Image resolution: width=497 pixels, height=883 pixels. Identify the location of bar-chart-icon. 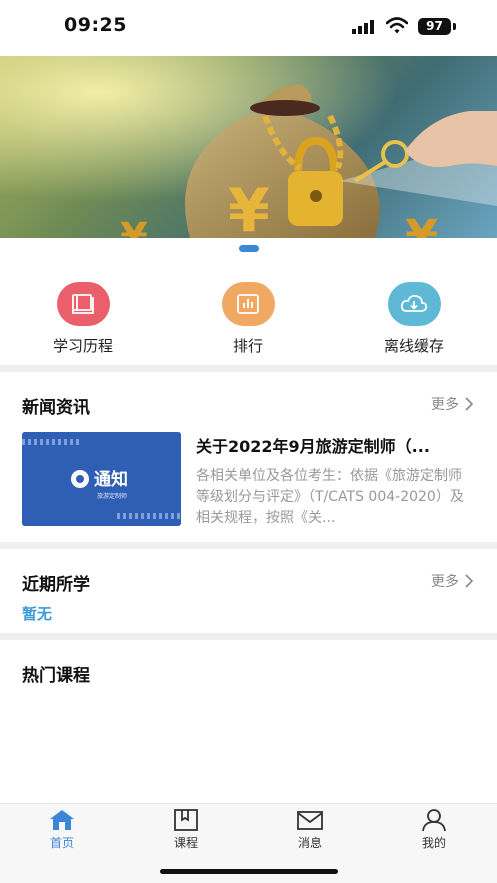
(248, 304).